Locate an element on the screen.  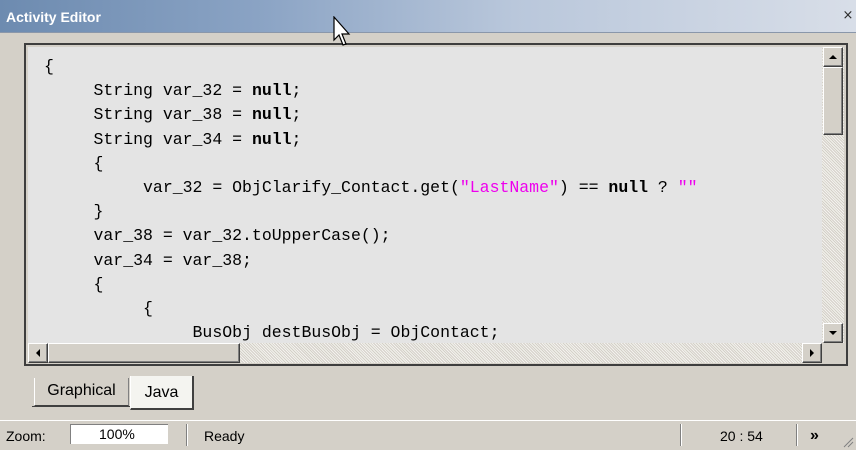
code-line: var_38 = var_32.toUpperCase(); is located at coordinates (217, 236).